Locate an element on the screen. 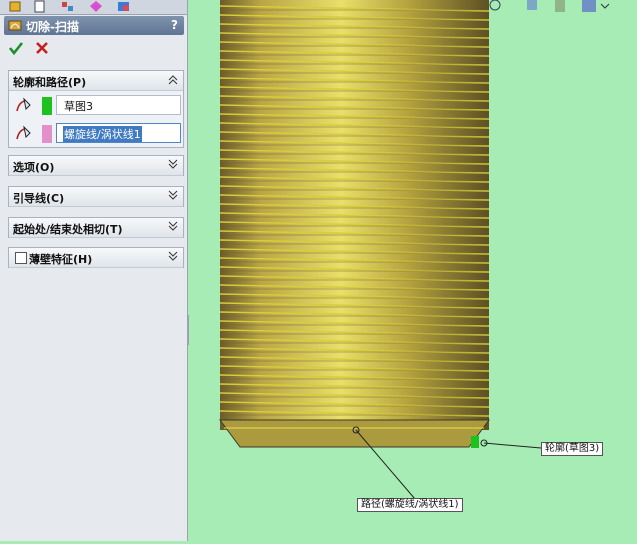 Image resolution: width=637 pixels, height=544 pixels. path-color-swatch is located at coordinates (47, 134).